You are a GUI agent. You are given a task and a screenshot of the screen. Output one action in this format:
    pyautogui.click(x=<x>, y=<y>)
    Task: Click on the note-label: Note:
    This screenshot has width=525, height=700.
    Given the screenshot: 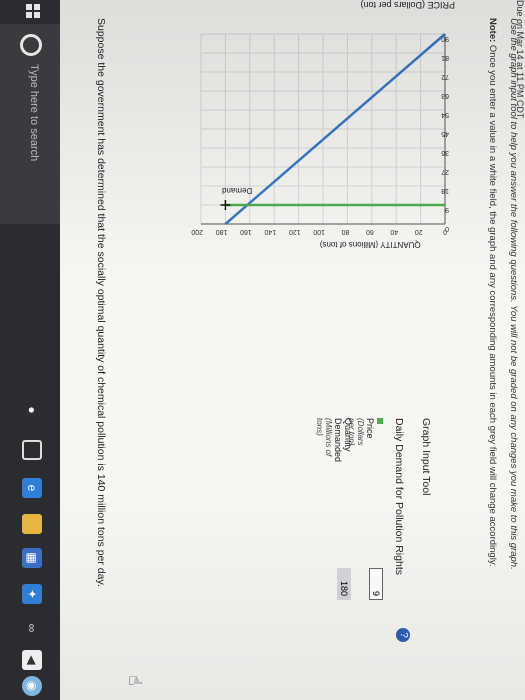 What is the action you would take?
    pyautogui.click(x=492, y=30)
    